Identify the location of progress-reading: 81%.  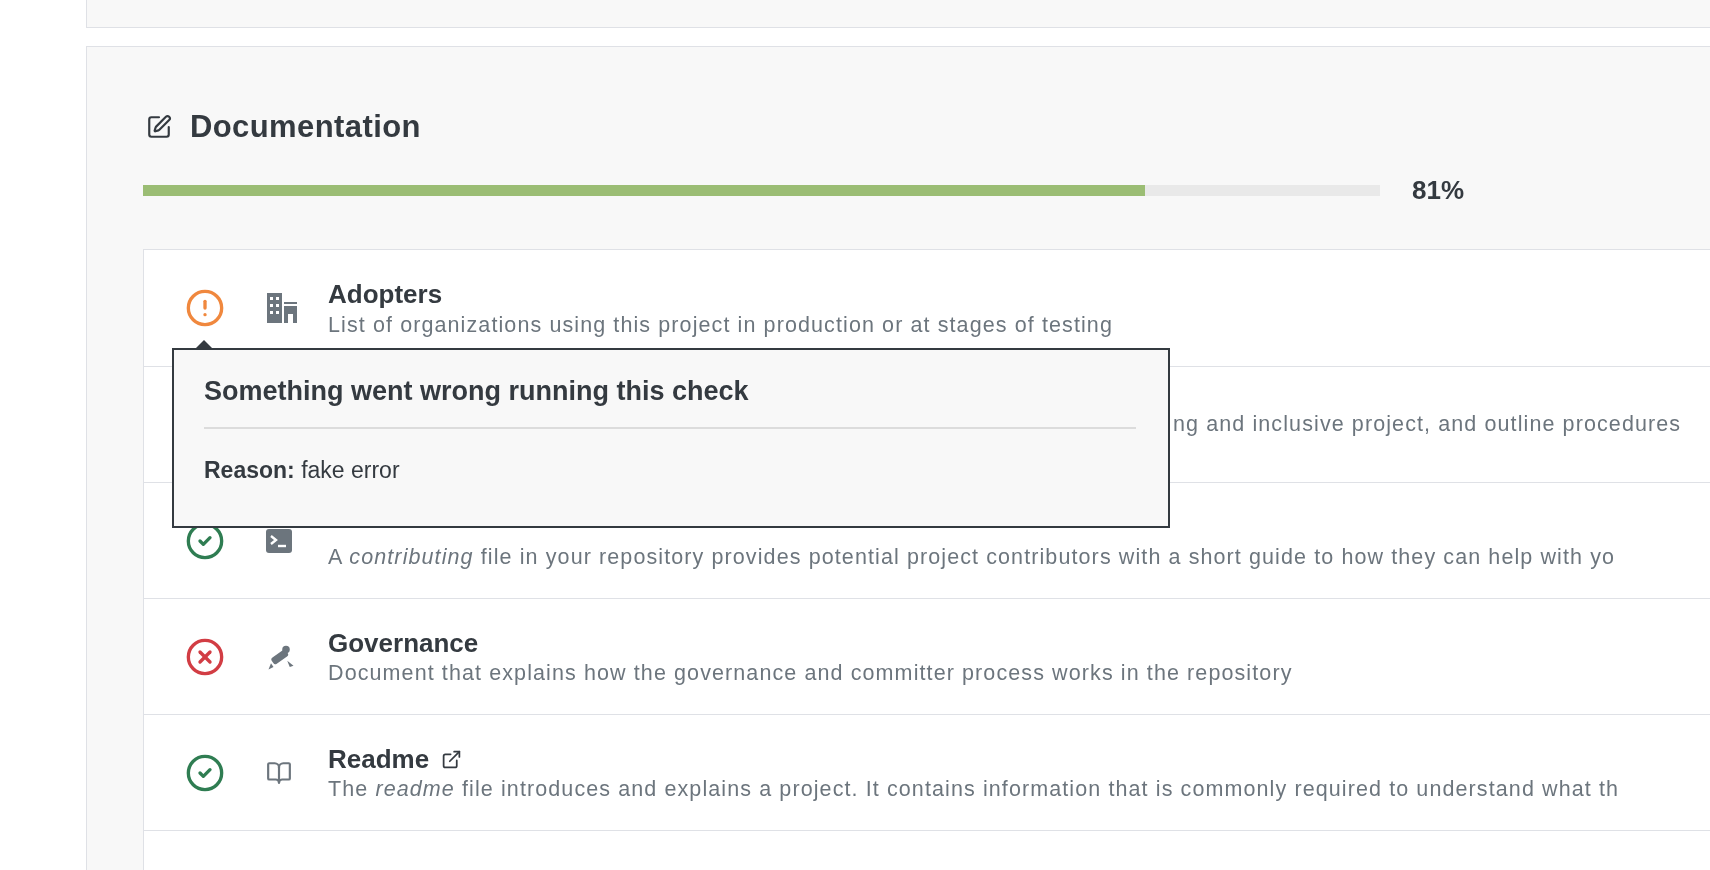
(1438, 190).